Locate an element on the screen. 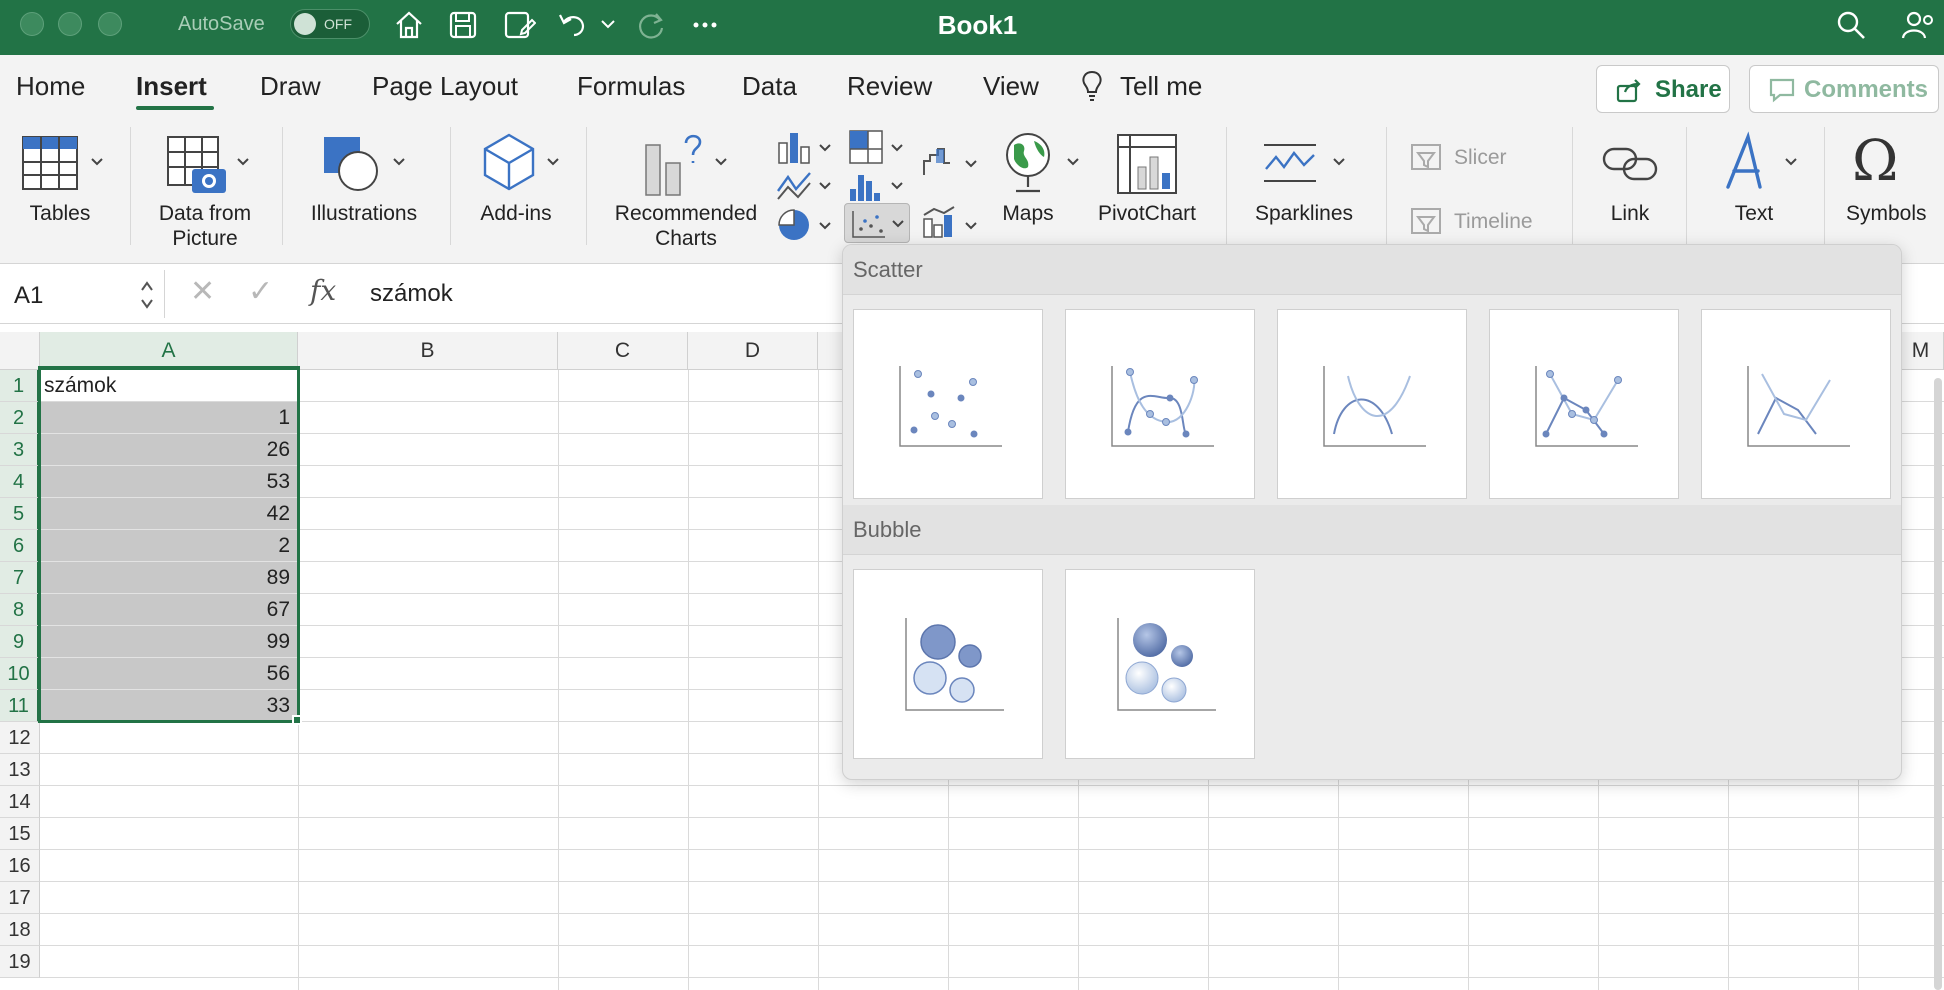 The height and width of the screenshot is (990, 1944). link-icon is located at coordinates (1630, 166).